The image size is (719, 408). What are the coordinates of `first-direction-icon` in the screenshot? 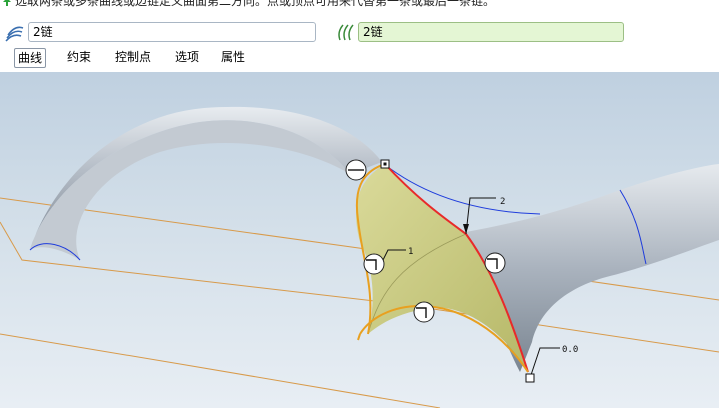 It's located at (15, 32).